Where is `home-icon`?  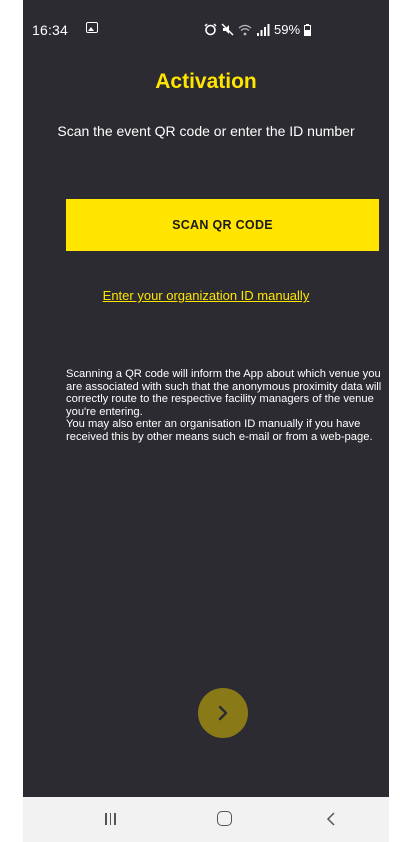
home-icon is located at coordinates (224, 818).